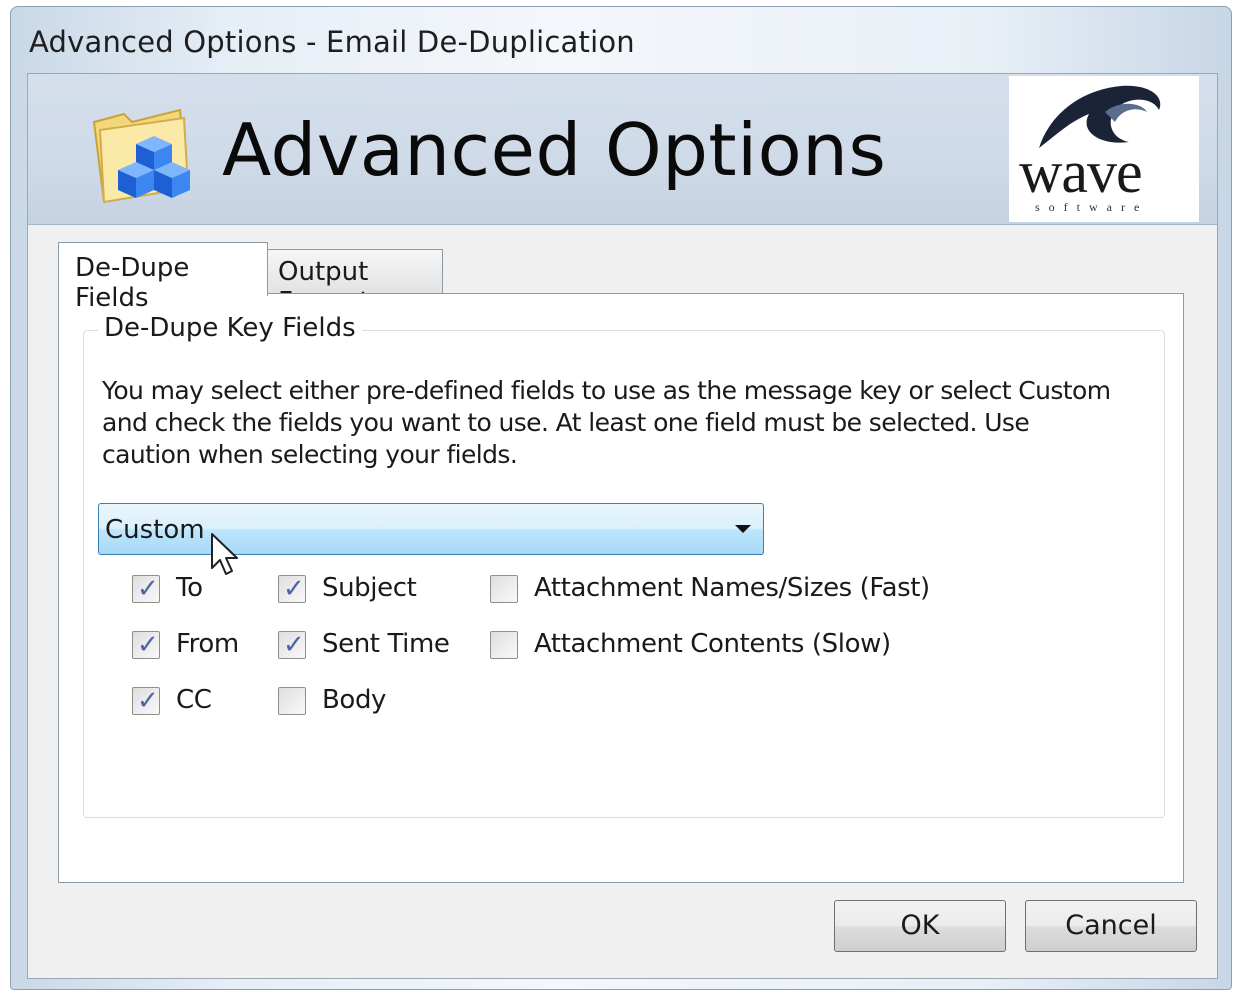 The image size is (1233, 993). I want to click on checkbox-label: CC, so click(194, 700).